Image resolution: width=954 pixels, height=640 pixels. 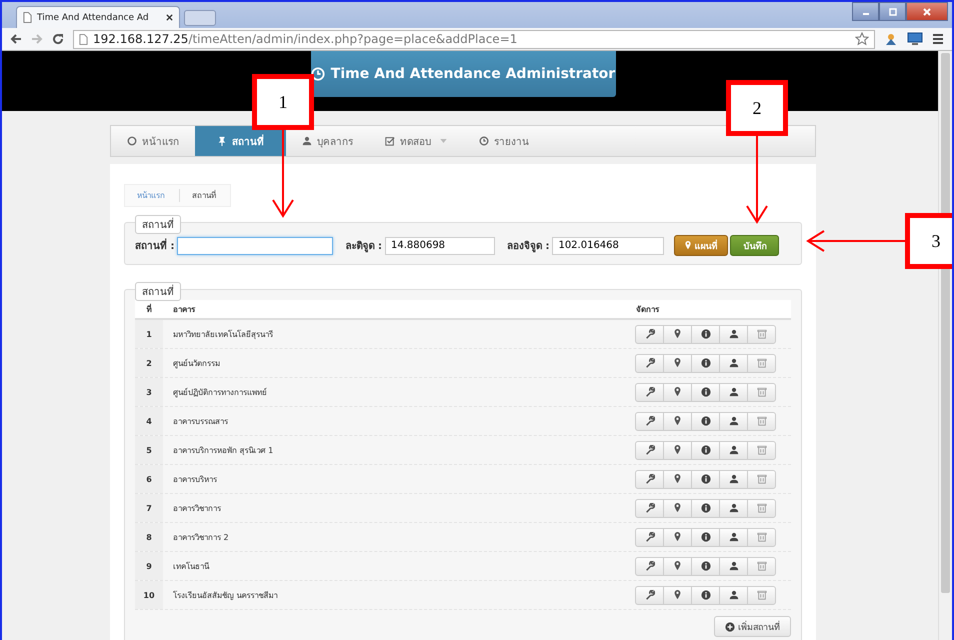 I want to click on table-cell: 6, so click(x=149, y=479).